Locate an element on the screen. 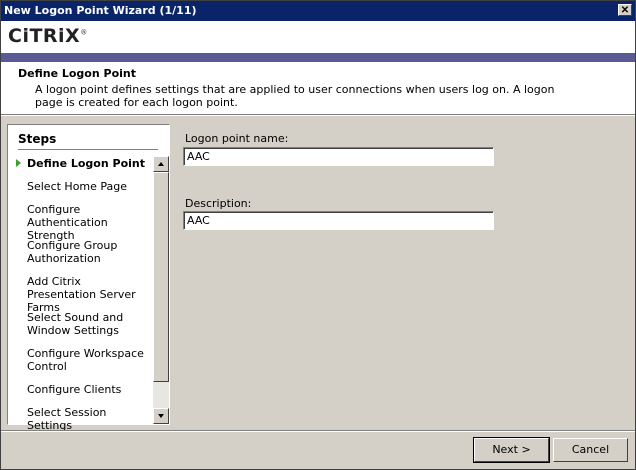  step-configure-authentication-strength: Configure Authentication Strength is located at coordinates (67, 222).